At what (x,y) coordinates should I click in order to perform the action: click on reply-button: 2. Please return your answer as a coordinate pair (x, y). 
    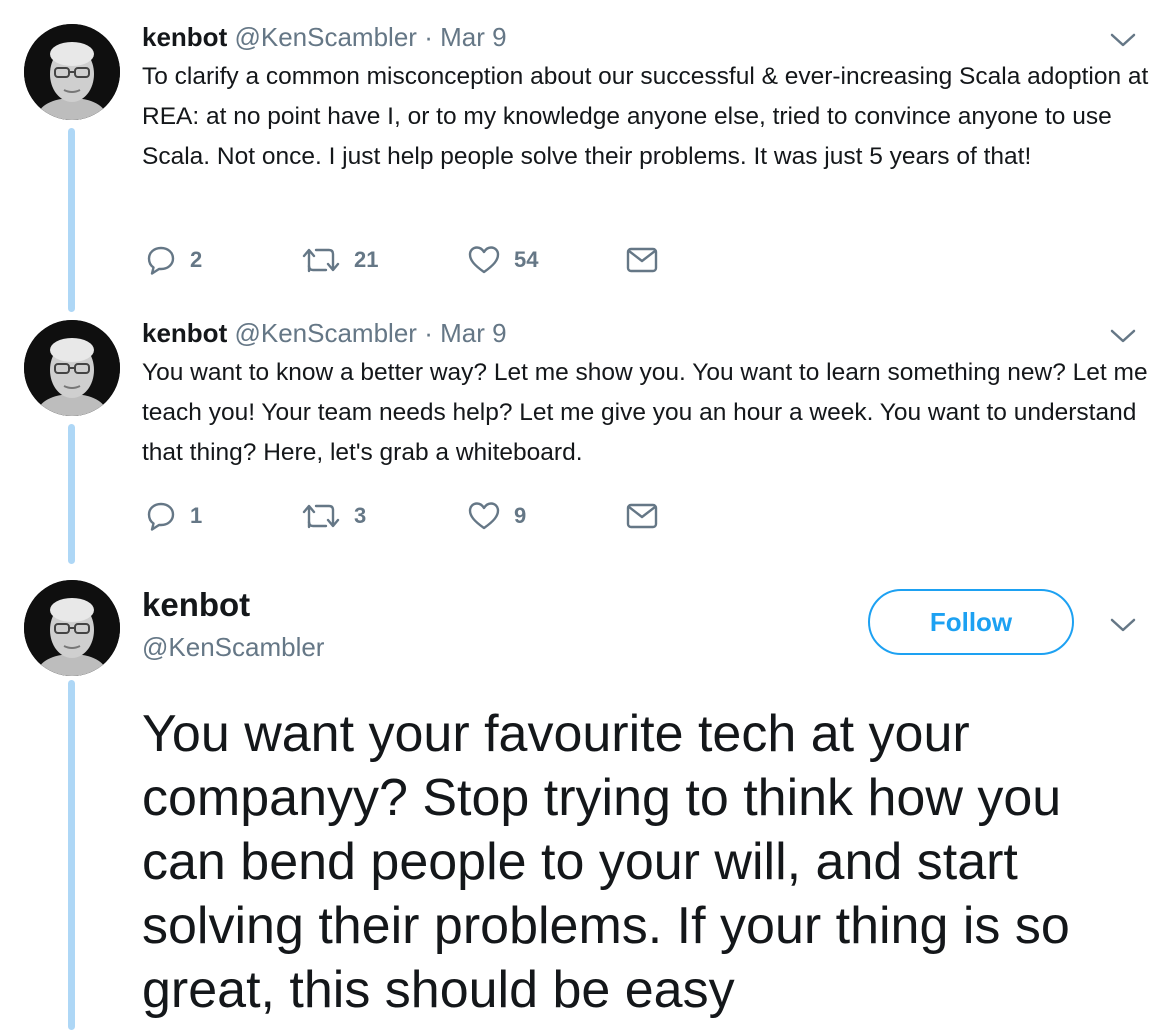
    Looking at the image, I should click on (174, 260).